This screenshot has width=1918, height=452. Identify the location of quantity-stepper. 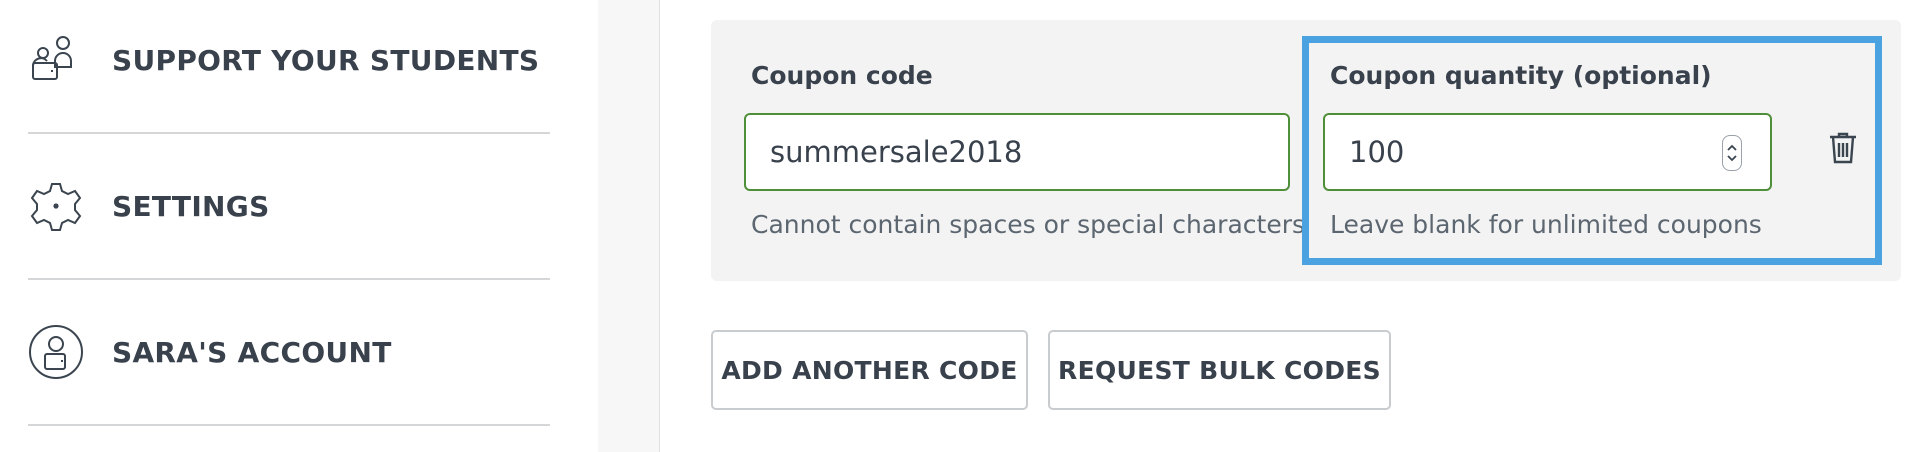
(1732, 153).